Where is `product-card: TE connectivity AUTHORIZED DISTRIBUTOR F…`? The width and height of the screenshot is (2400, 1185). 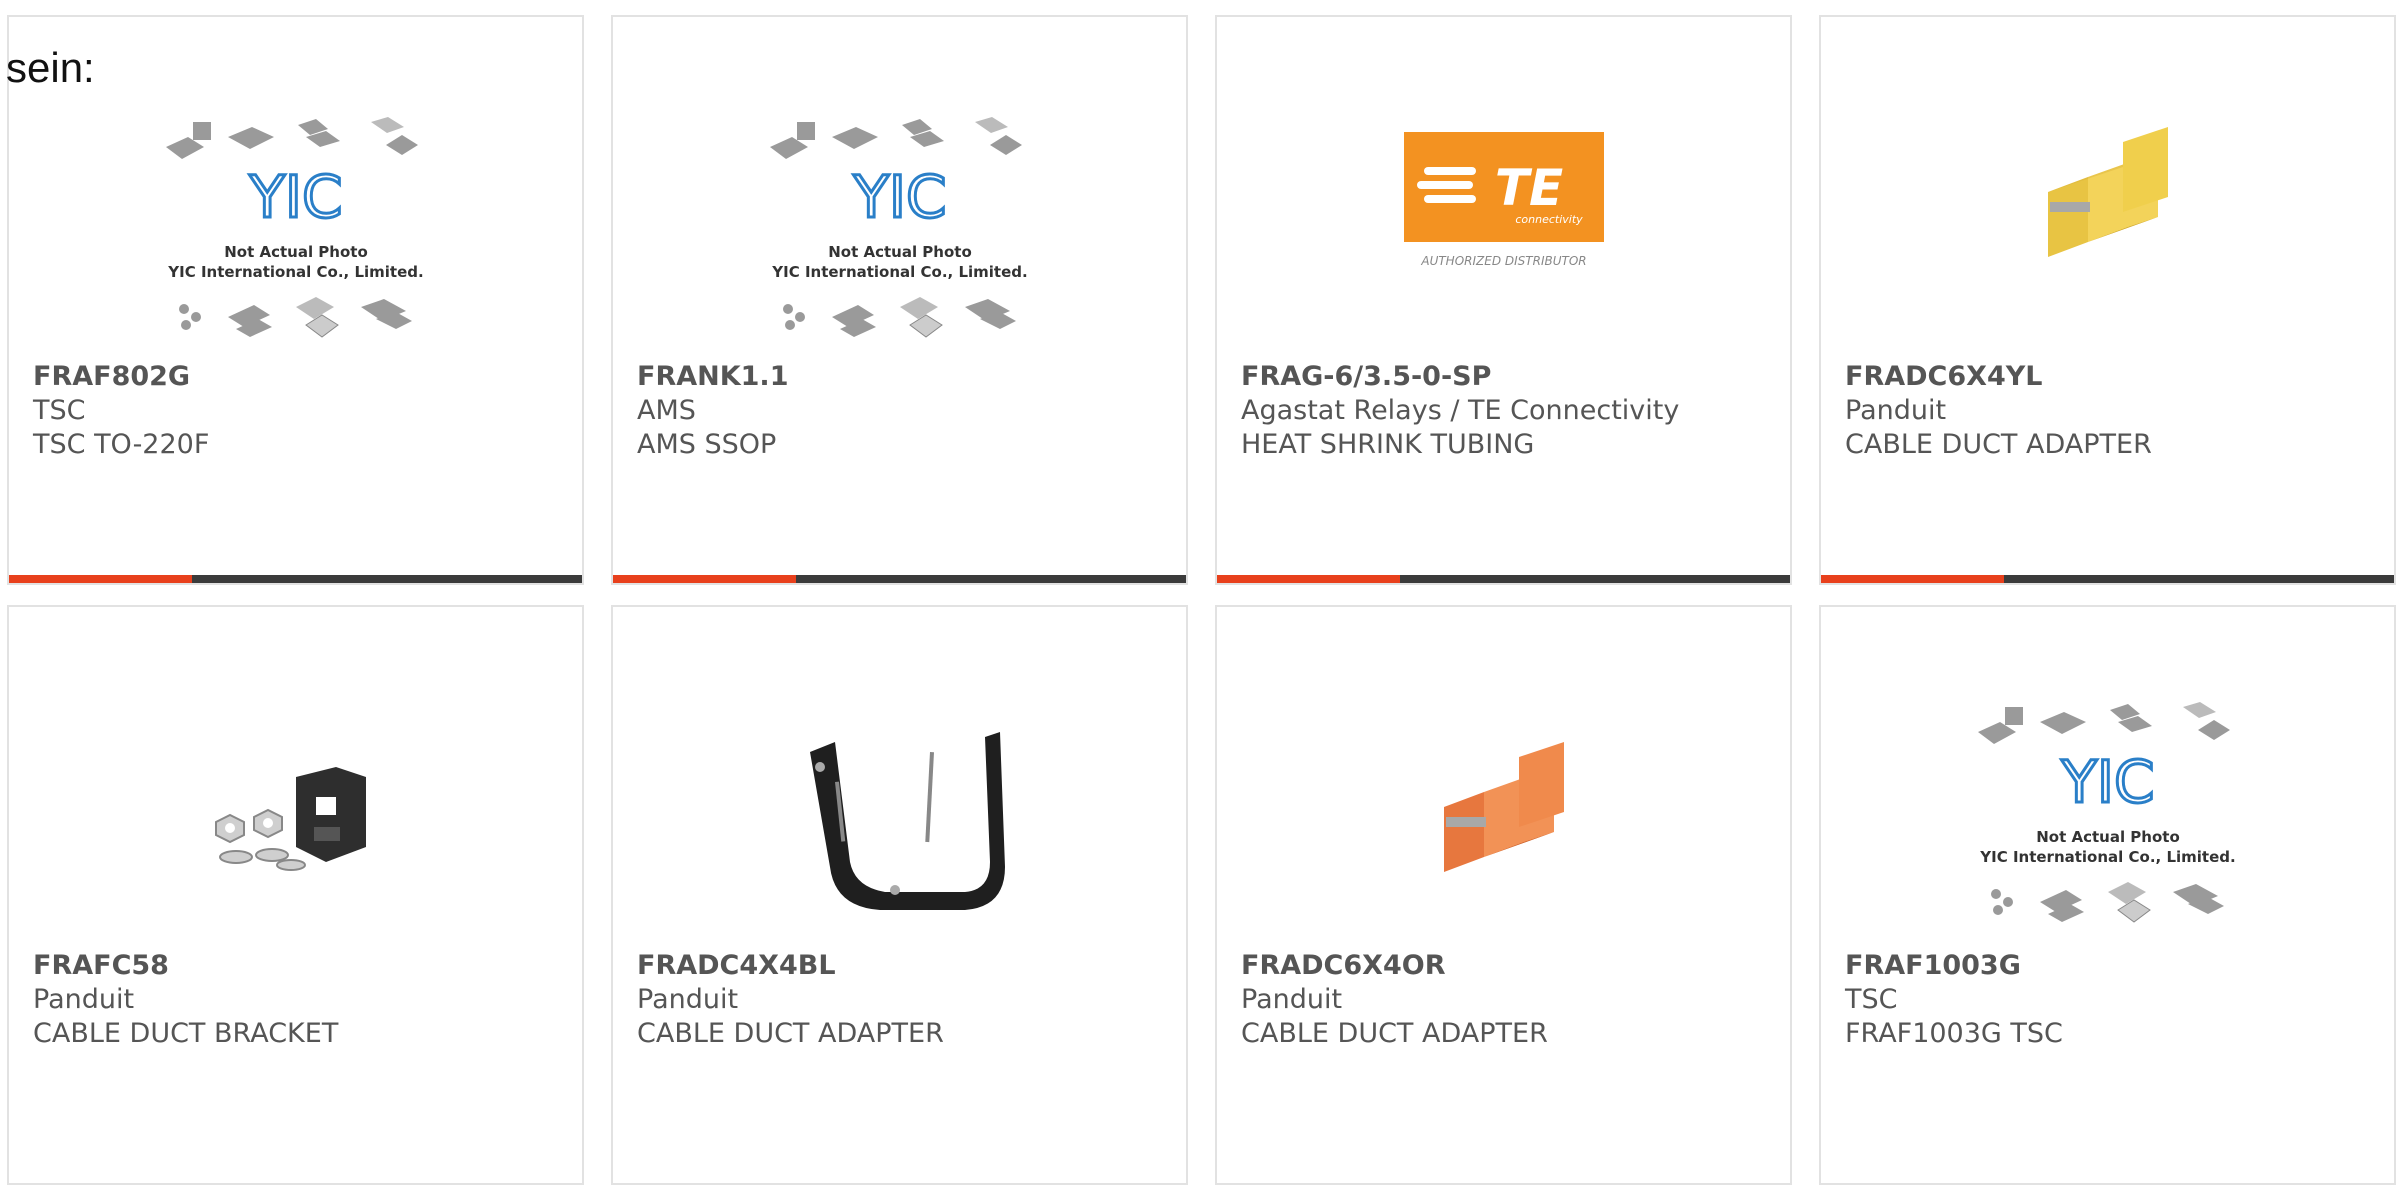
product-card: TE connectivity AUTHORIZED DISTRIBUTOR F… is located at coordinates (1503, 300).